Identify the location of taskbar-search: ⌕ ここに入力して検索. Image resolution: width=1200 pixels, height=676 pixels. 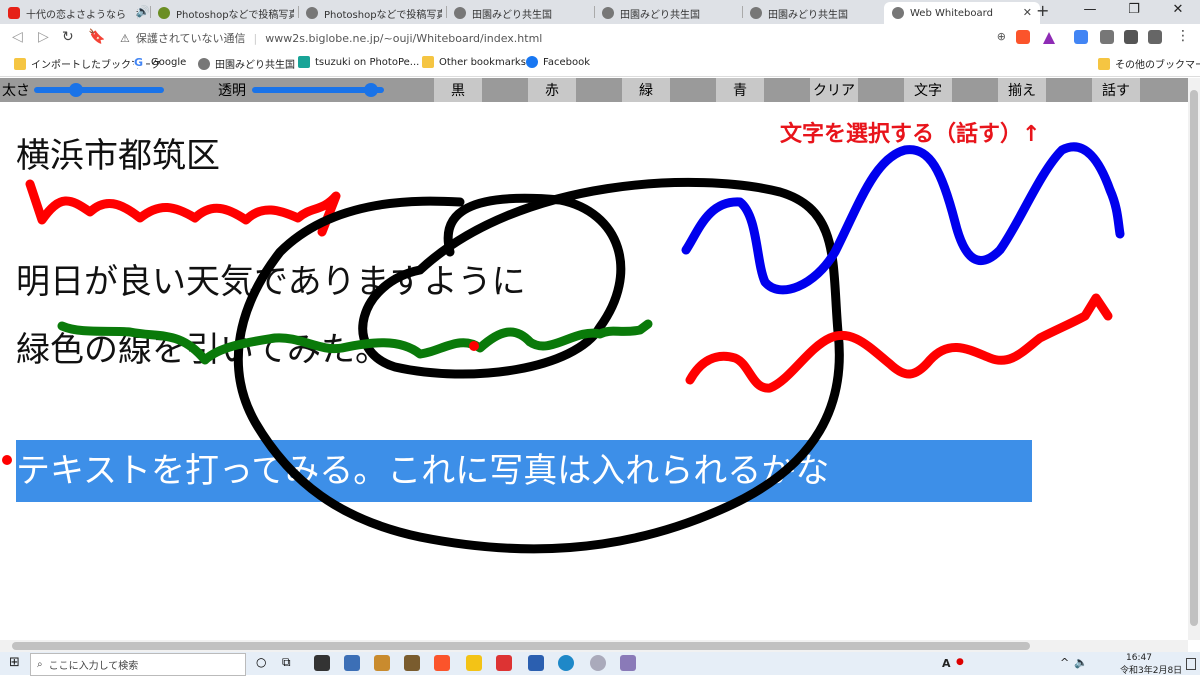
(138, 664).